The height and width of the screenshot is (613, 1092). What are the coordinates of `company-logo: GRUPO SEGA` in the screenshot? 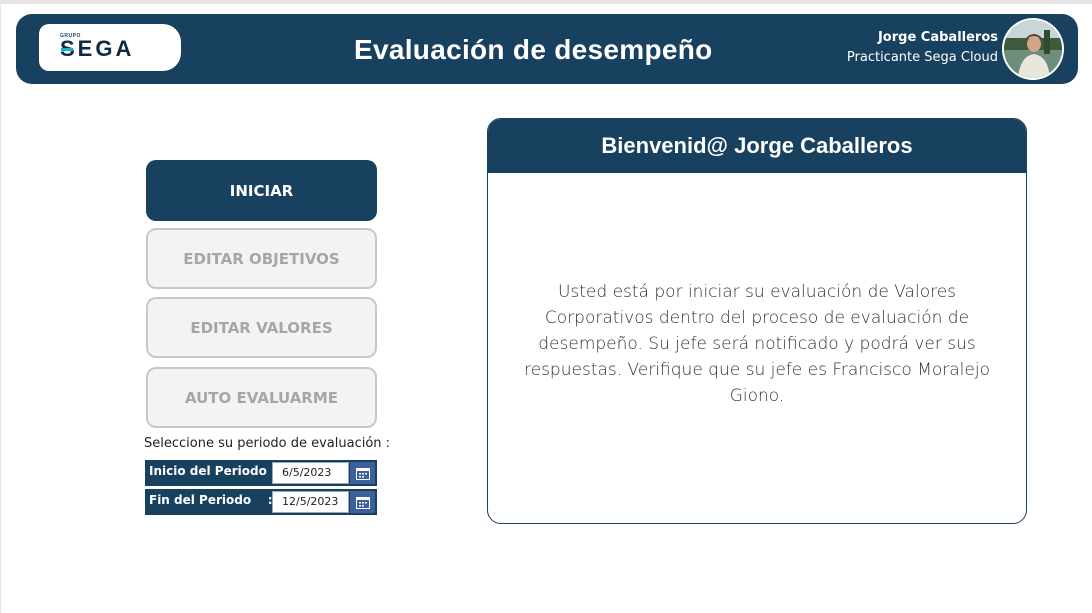 It's located at (110, 47).